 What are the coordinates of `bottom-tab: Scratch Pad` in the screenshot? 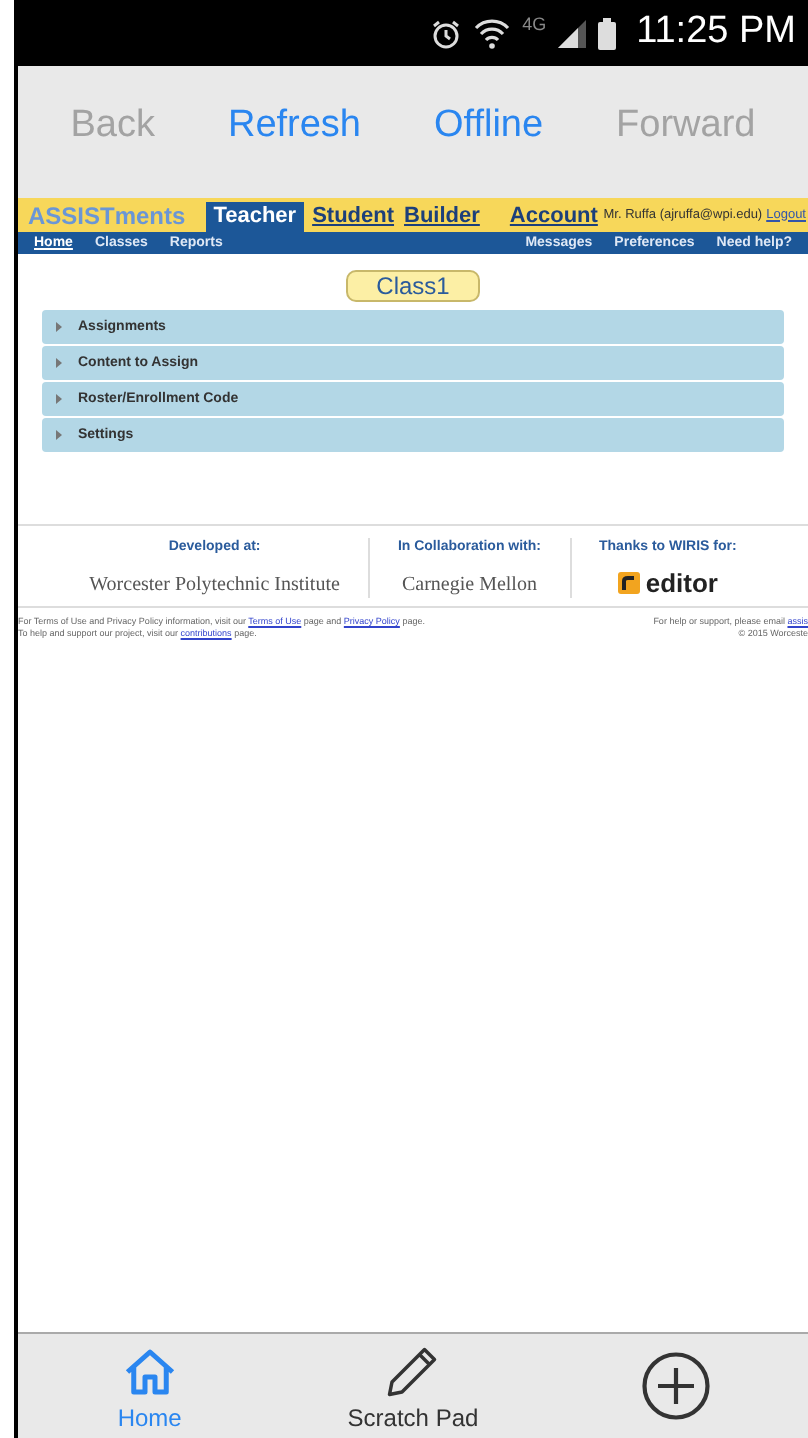 It's located at (412, 1386).